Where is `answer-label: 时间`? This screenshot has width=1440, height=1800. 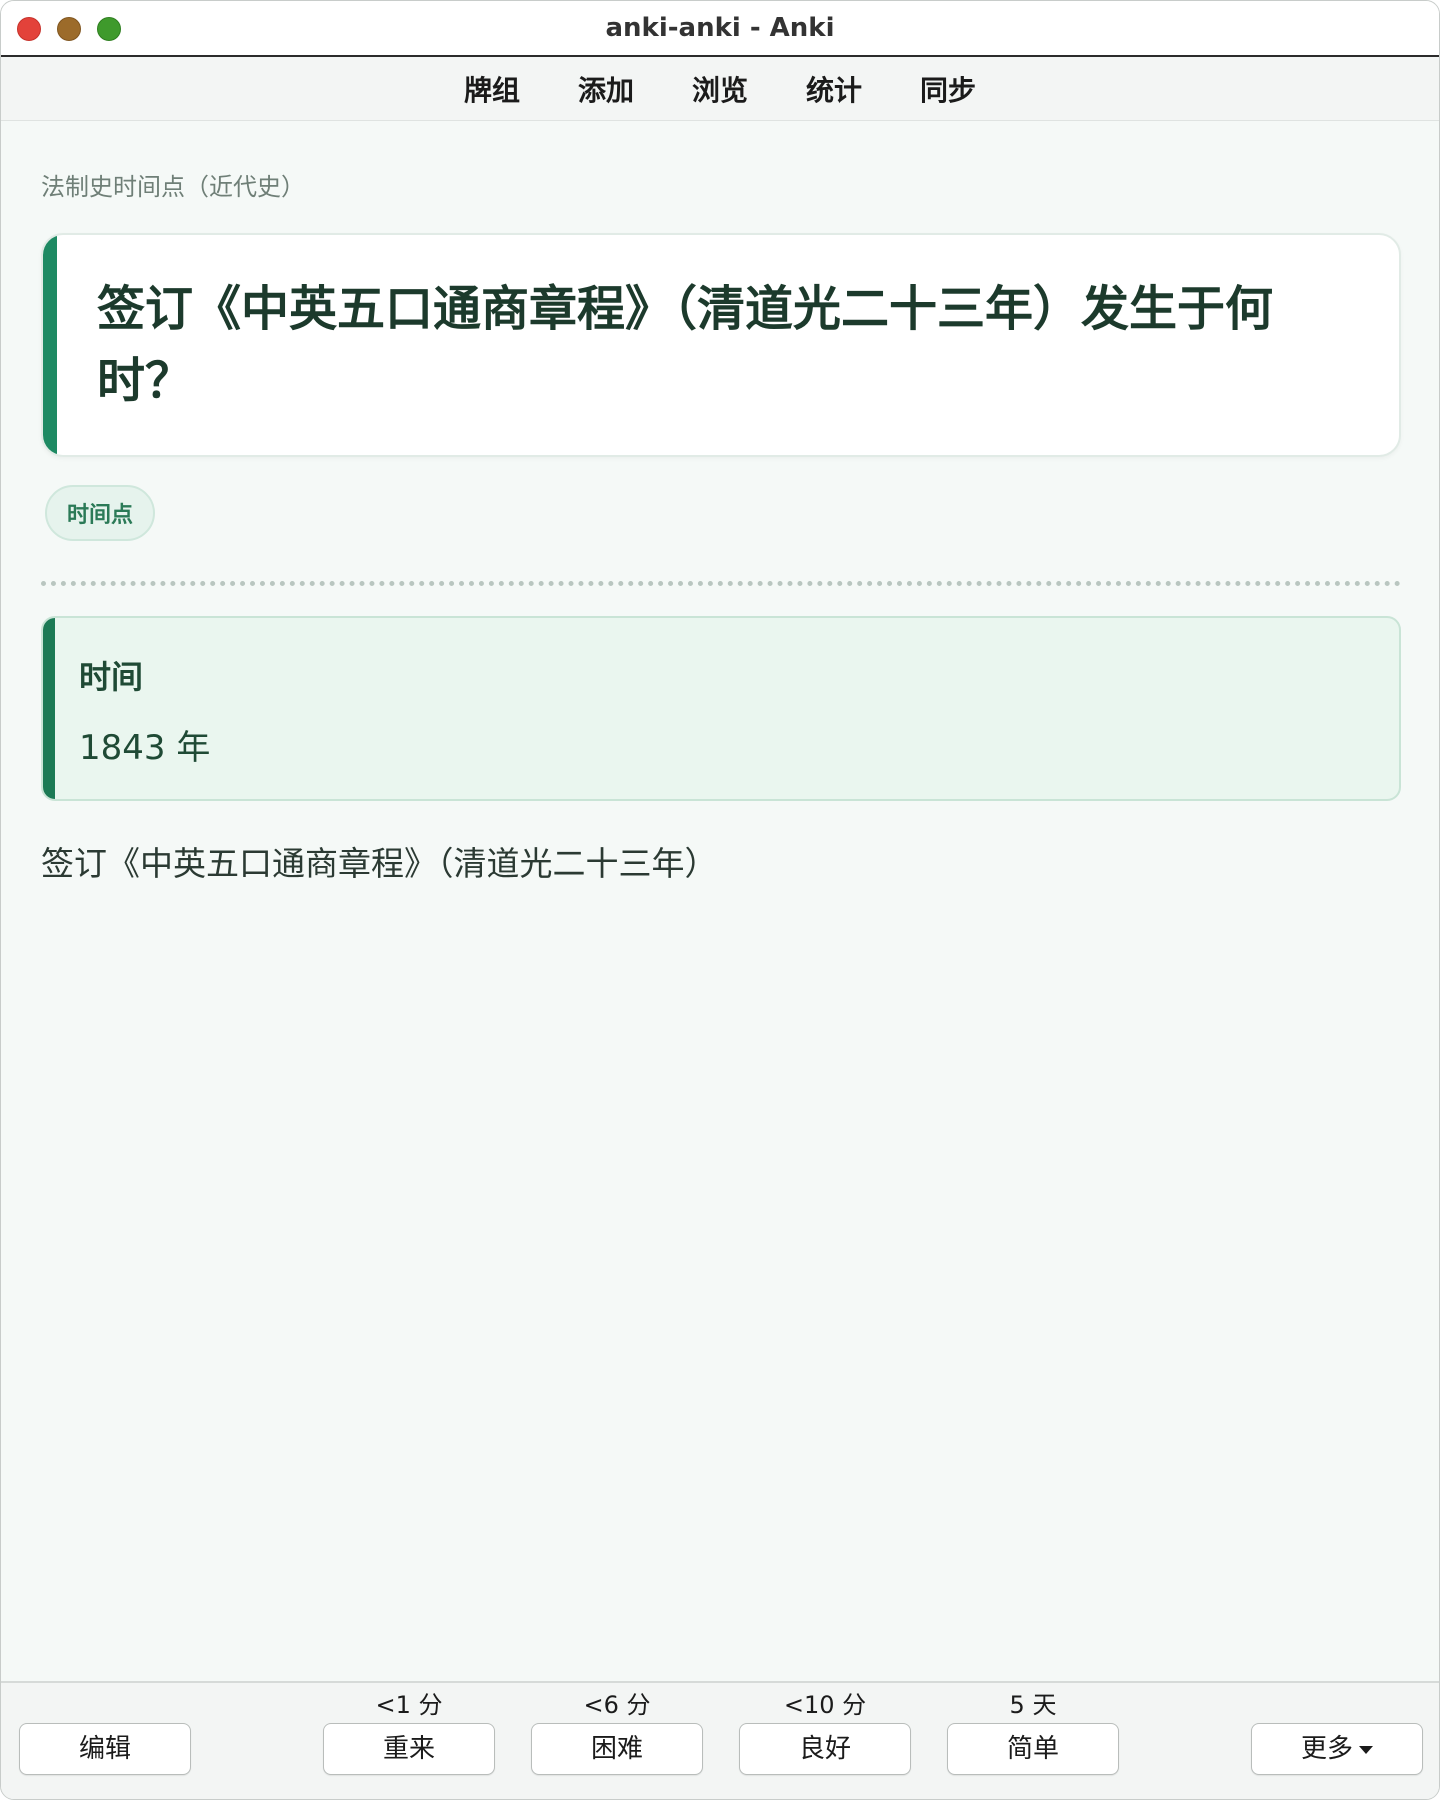 answer-label: 时间 is located at coordinates (111, 677).